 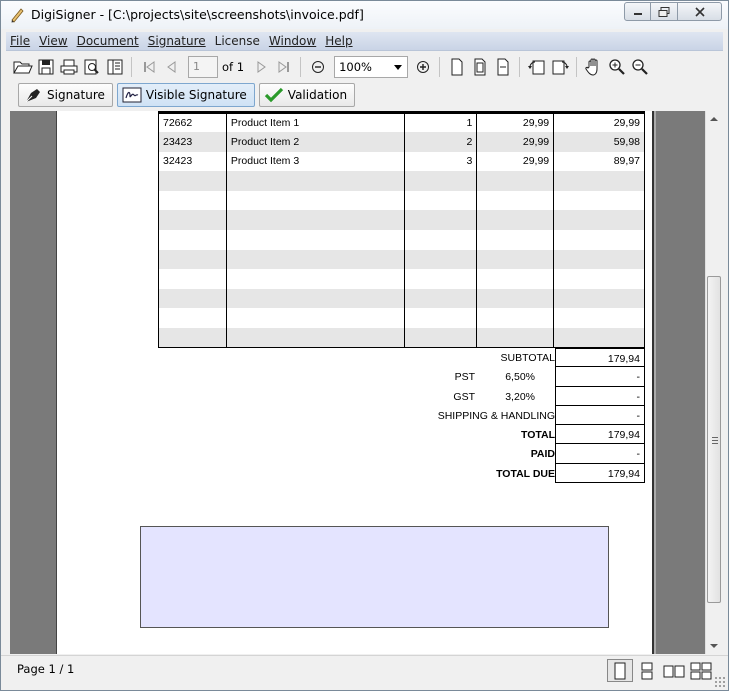 What do you see at coordinates (506, 473) in the screenshot?
I see `total-due-row: TOTAL DUE 179,94` at bounding box center [506, 473].